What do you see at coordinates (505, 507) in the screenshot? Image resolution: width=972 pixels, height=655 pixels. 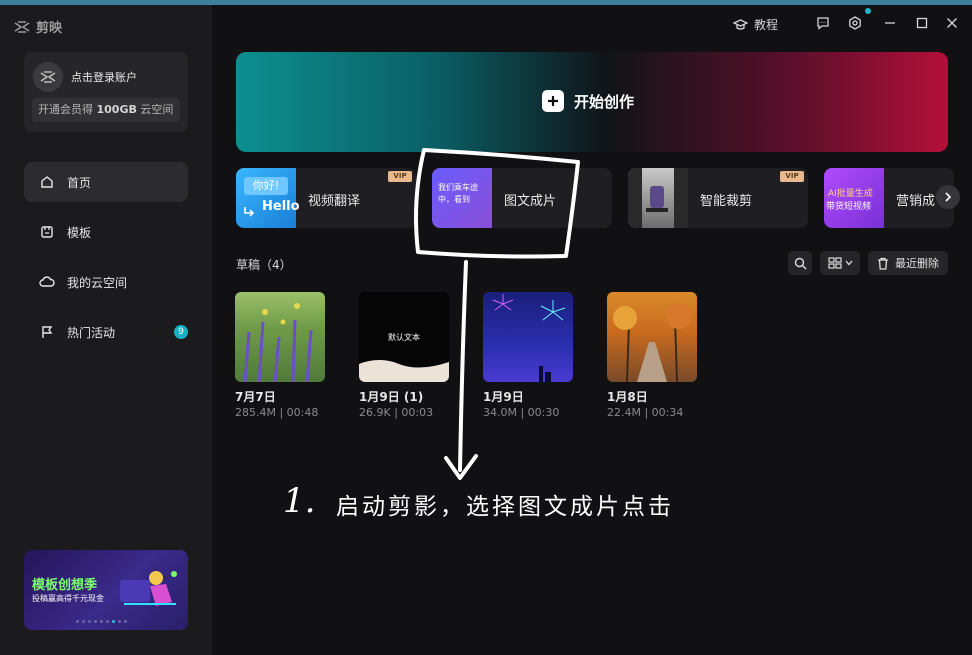 I see `annotation-text: 启动剪影，选择图文成片点击` at bounding box center [505, 507].